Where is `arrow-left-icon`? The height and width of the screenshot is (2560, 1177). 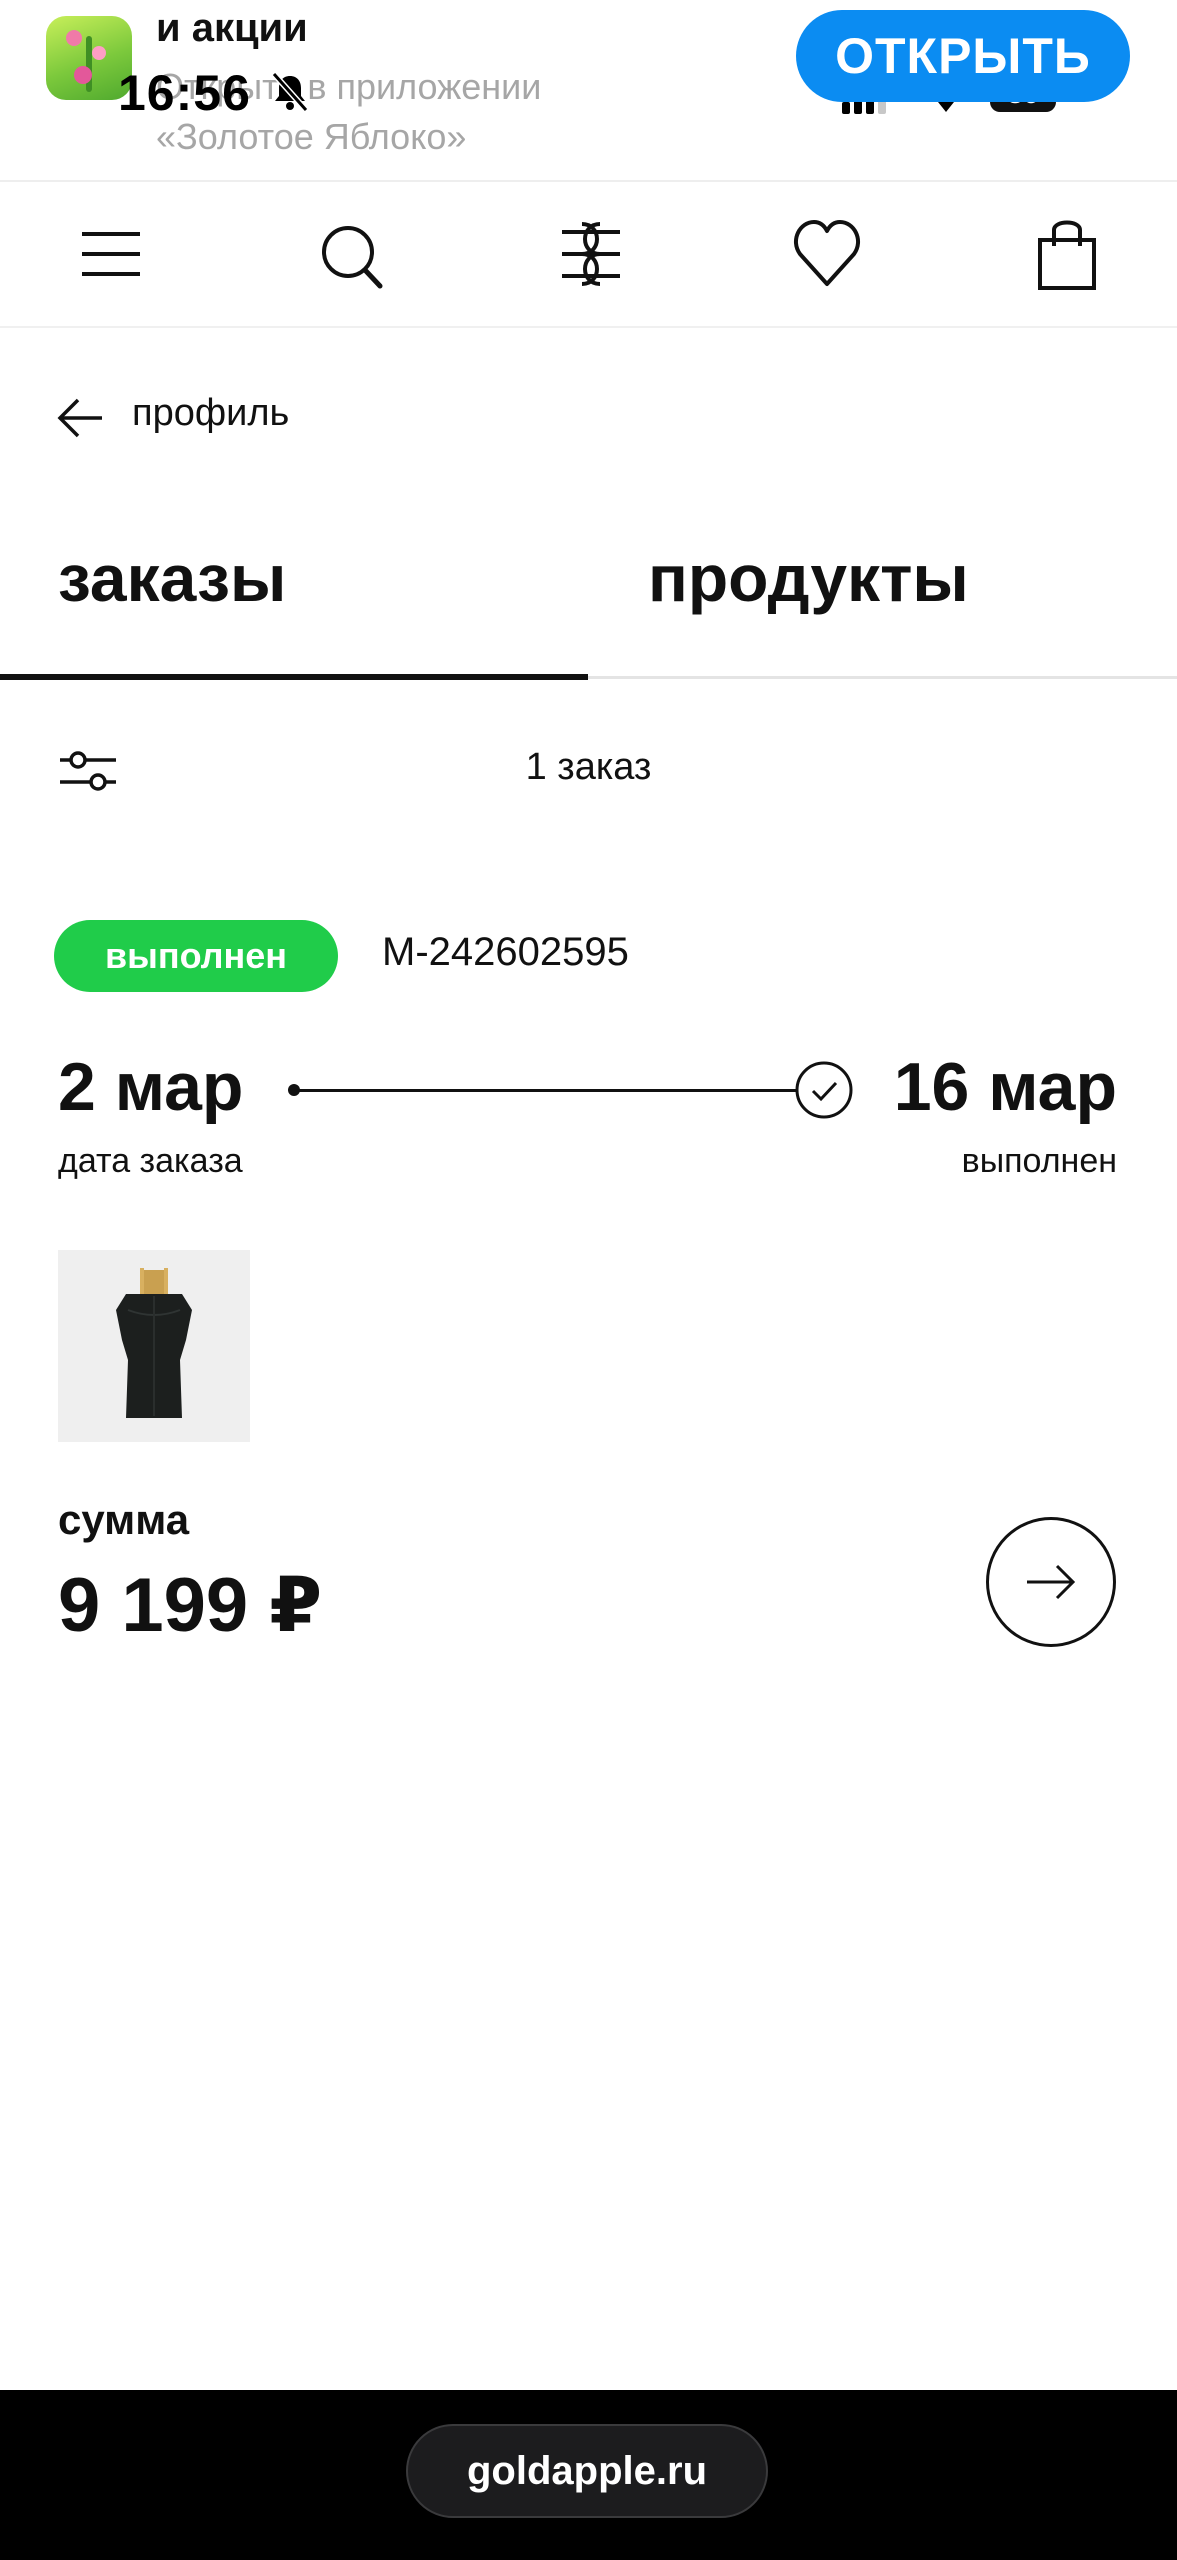
arrow-left-icon is located at coordinates (81, 418).